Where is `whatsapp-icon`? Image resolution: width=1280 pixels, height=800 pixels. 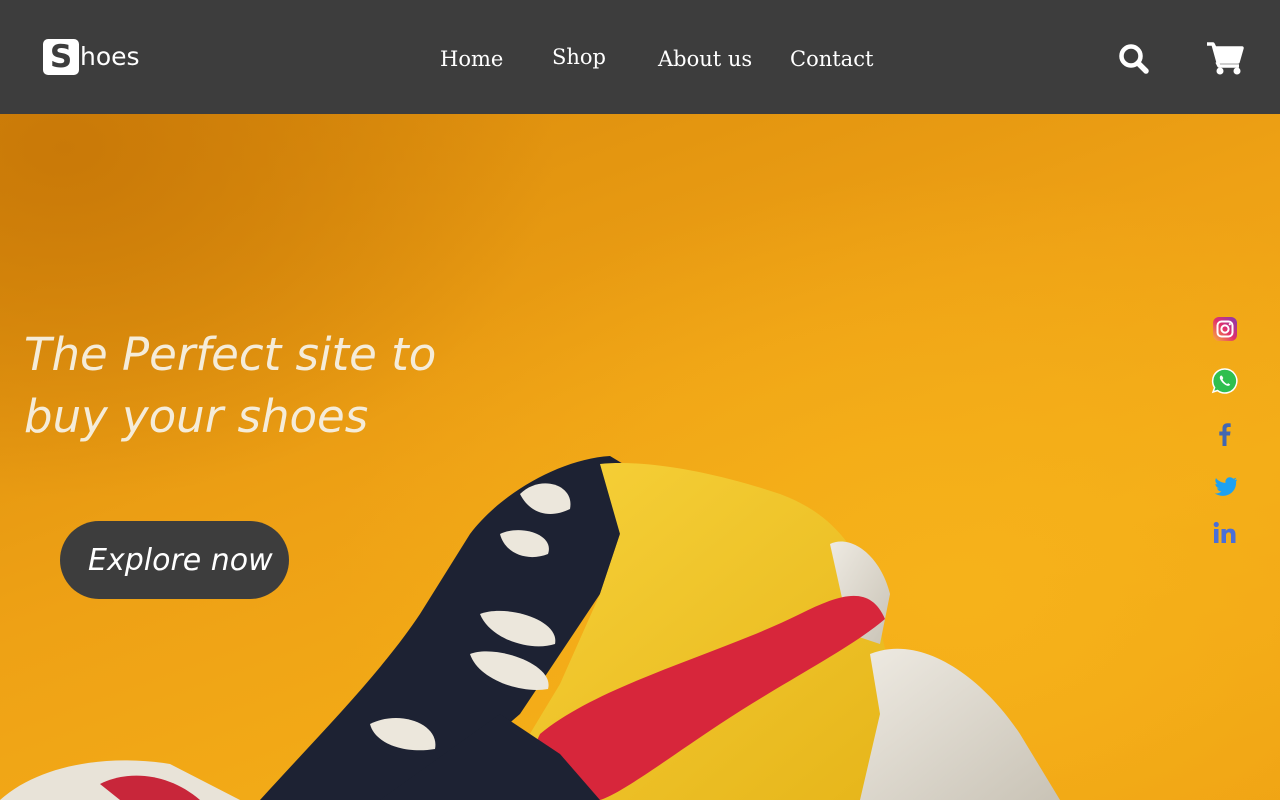
whatsapp-icon is located at coordinates (1225, 381).